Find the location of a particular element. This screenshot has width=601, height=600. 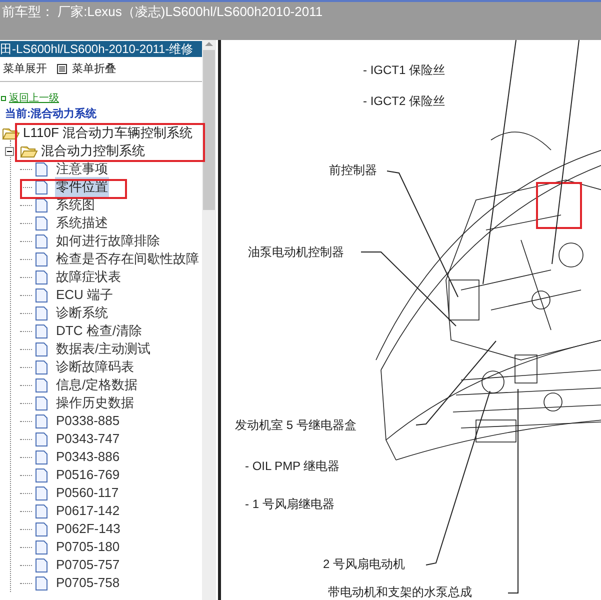

tree-page-item: 诊断系统 is located at coordinates (82, 313).